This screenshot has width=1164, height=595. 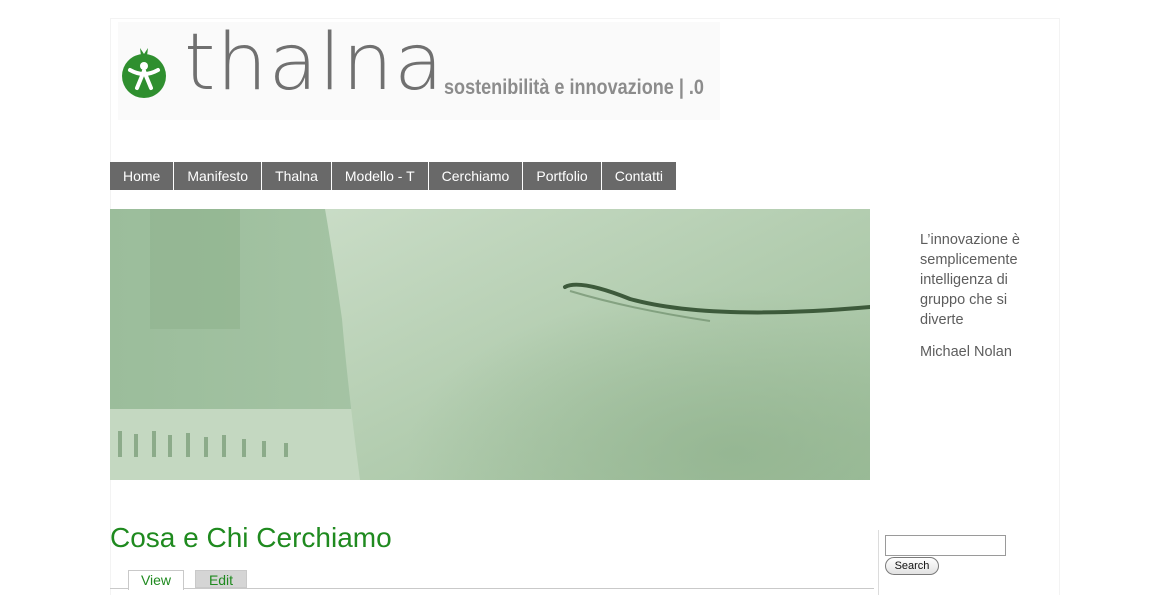 I want to click on nav-item-home: Home, so click(x=142, y=176).